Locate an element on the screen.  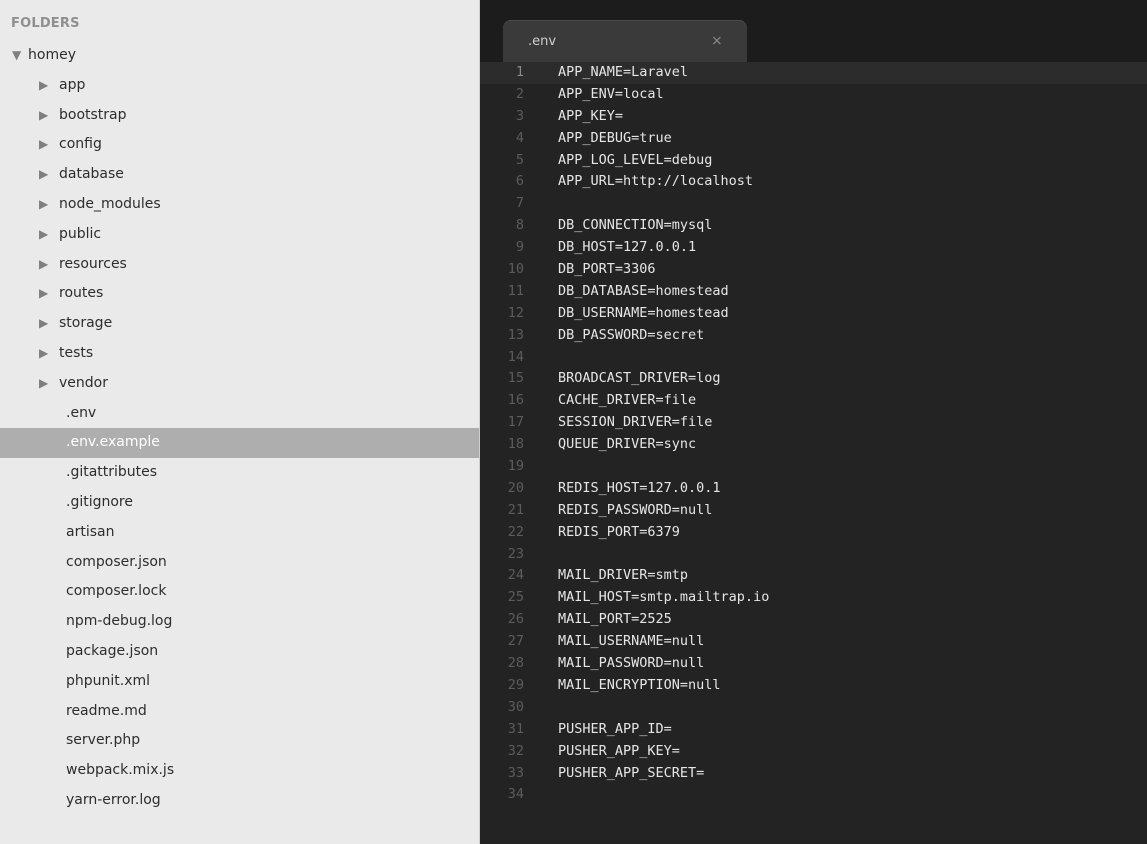
tree-file-yarn-error-log: yarn-error.log is located at coordinates (239, 801).